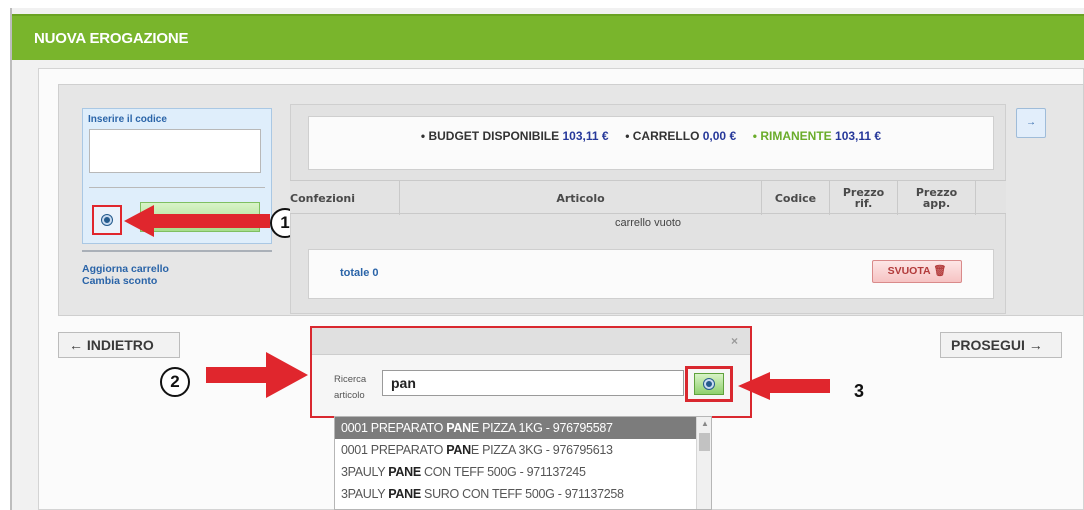  Describe the element at coordinates (548, 37) in the screenshot. I see `page-header: NUOVA EROGAZIONE` at that location.